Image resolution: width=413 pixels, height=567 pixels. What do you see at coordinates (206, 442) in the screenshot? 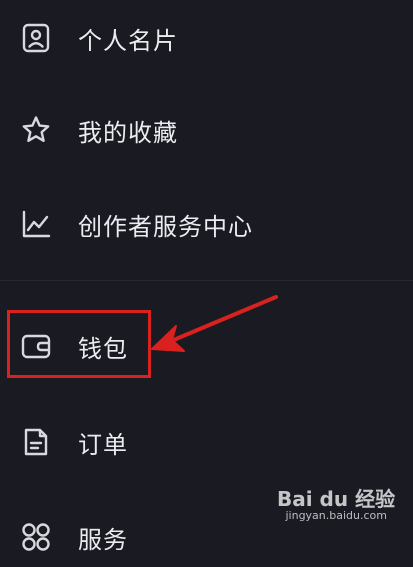
I see `menu-item-orders: 订单` at bounding box center [206, 442].